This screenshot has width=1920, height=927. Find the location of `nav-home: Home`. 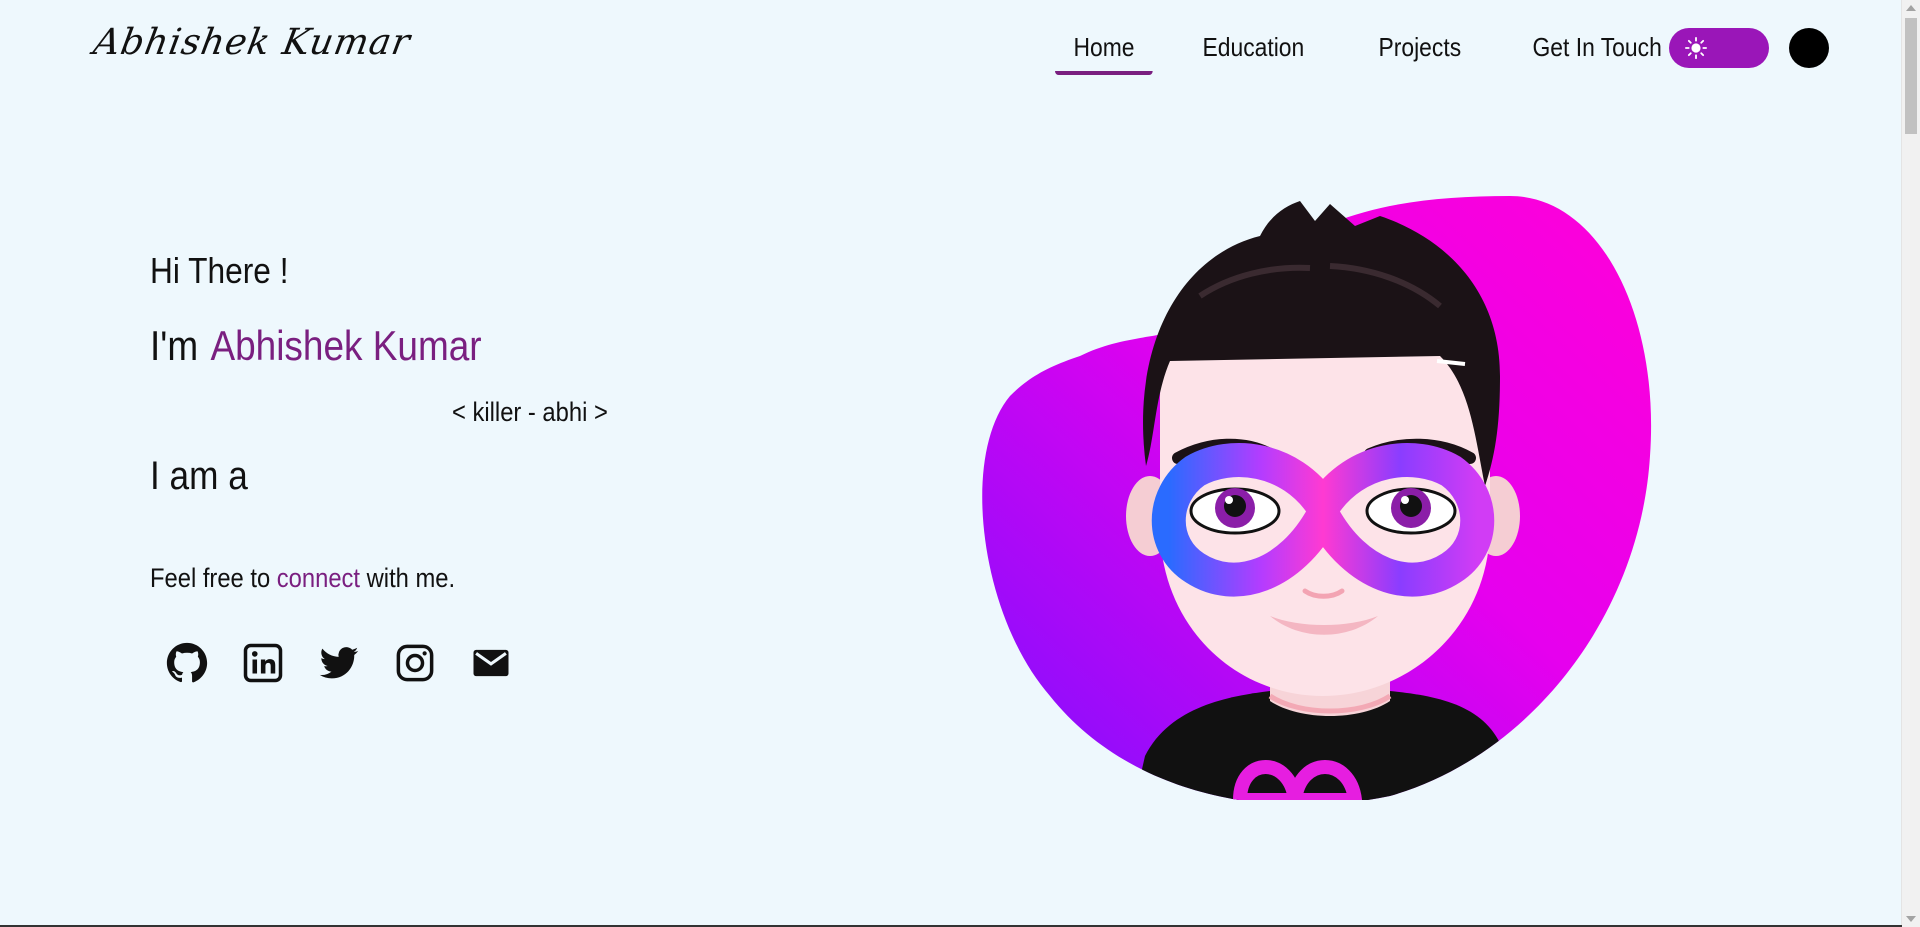

nav-home: Home is located at coordinates (1104, 52).